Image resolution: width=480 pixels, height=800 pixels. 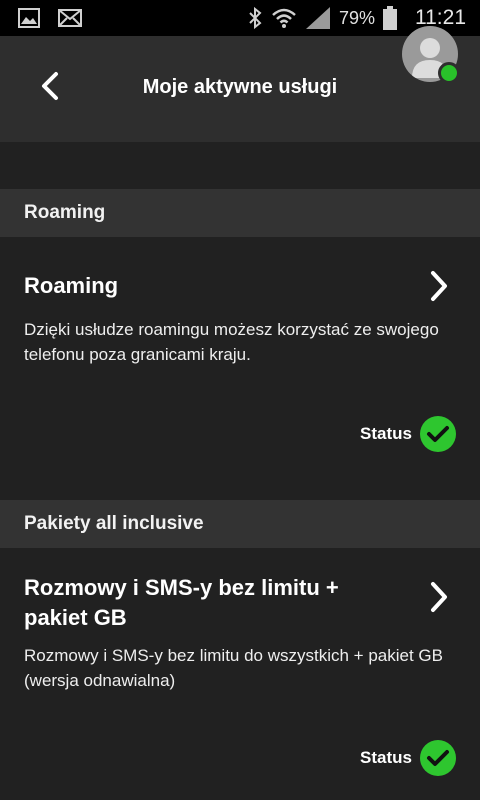 I want to click on battery-percent: 79%, so click(x=356, y=17).